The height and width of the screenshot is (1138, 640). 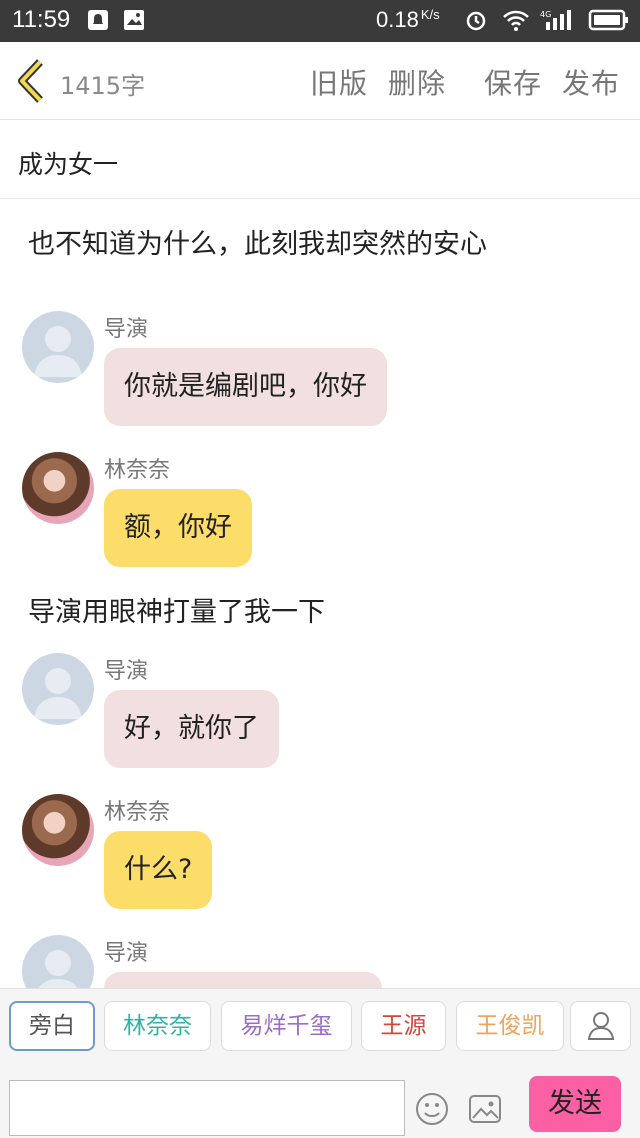 What do you see at coordinates (476, 21) in the screenshot?
I see `alarm-icon` at bounding box center [476, 21].